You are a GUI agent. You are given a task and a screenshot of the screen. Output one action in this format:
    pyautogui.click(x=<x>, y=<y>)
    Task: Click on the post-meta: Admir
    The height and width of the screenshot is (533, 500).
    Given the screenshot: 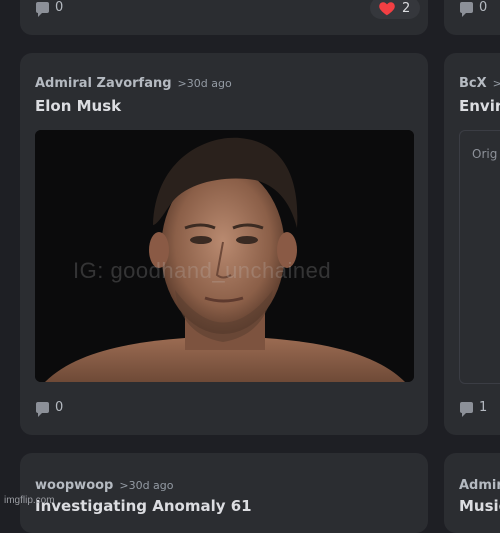 What is the action you would take?
    pyautogui.click(x=479, y=483)
    